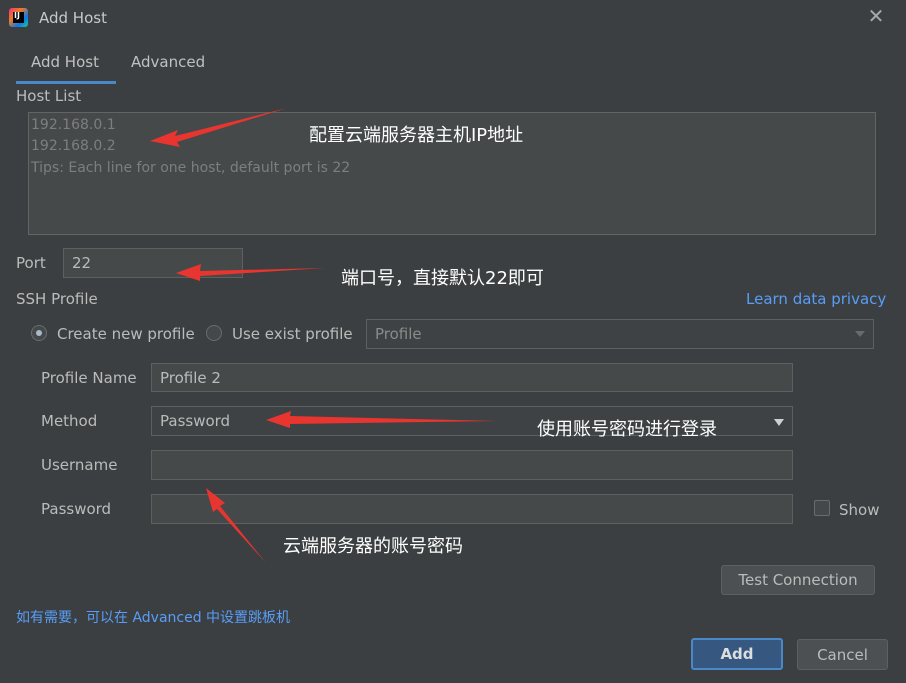 The image size is (906, 683). Describe the element at coordinates (250, 272) in the screenshot. I see `arrow-port` at that location.